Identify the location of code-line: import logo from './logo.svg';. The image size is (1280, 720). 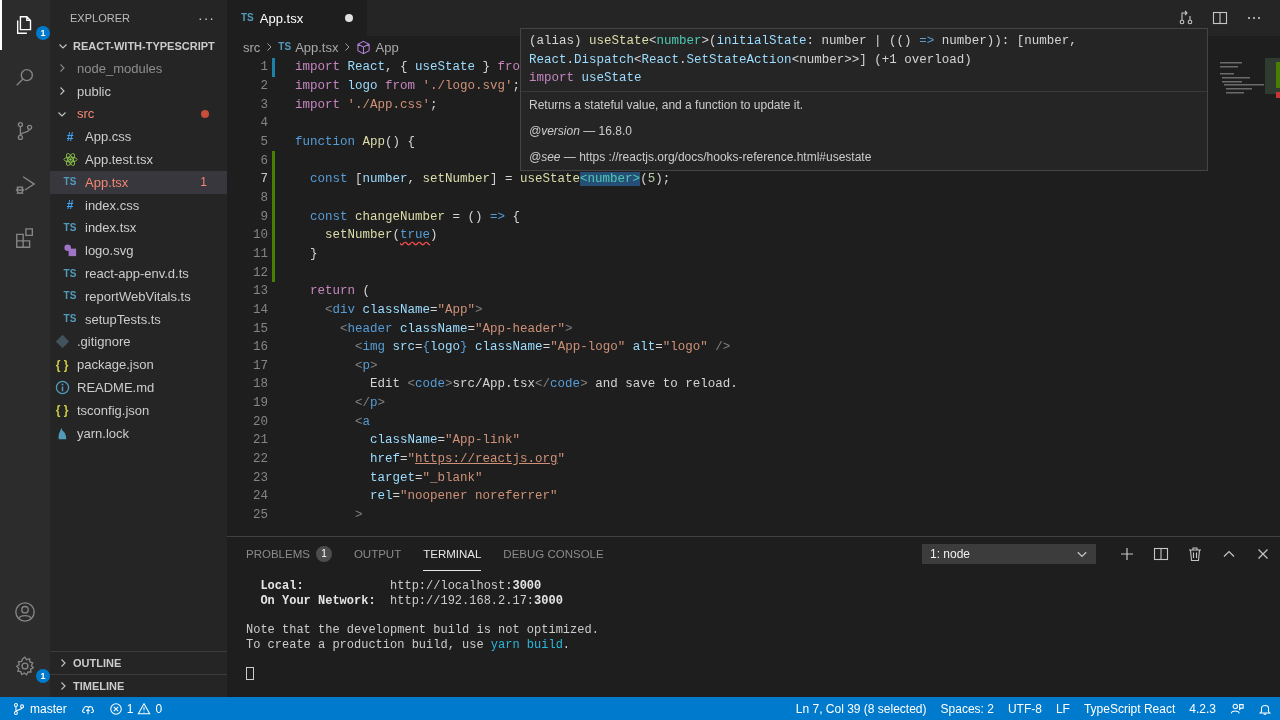
(408, 86).